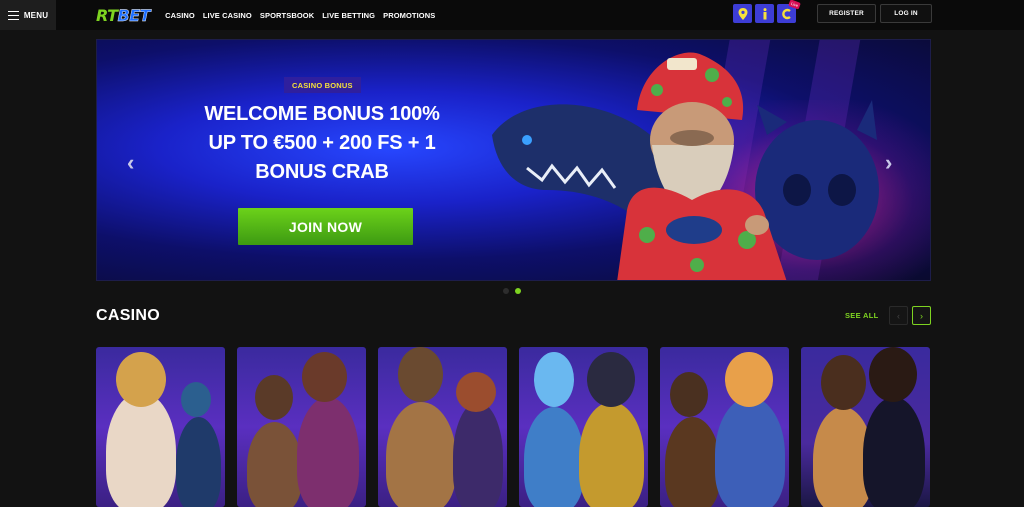 The width and height of the screenshot is (1024, 507). What do you see at coordinates (846, 13) in the screenshot?
I see `register-button: REGISTER` at bounding box center [846, 13].